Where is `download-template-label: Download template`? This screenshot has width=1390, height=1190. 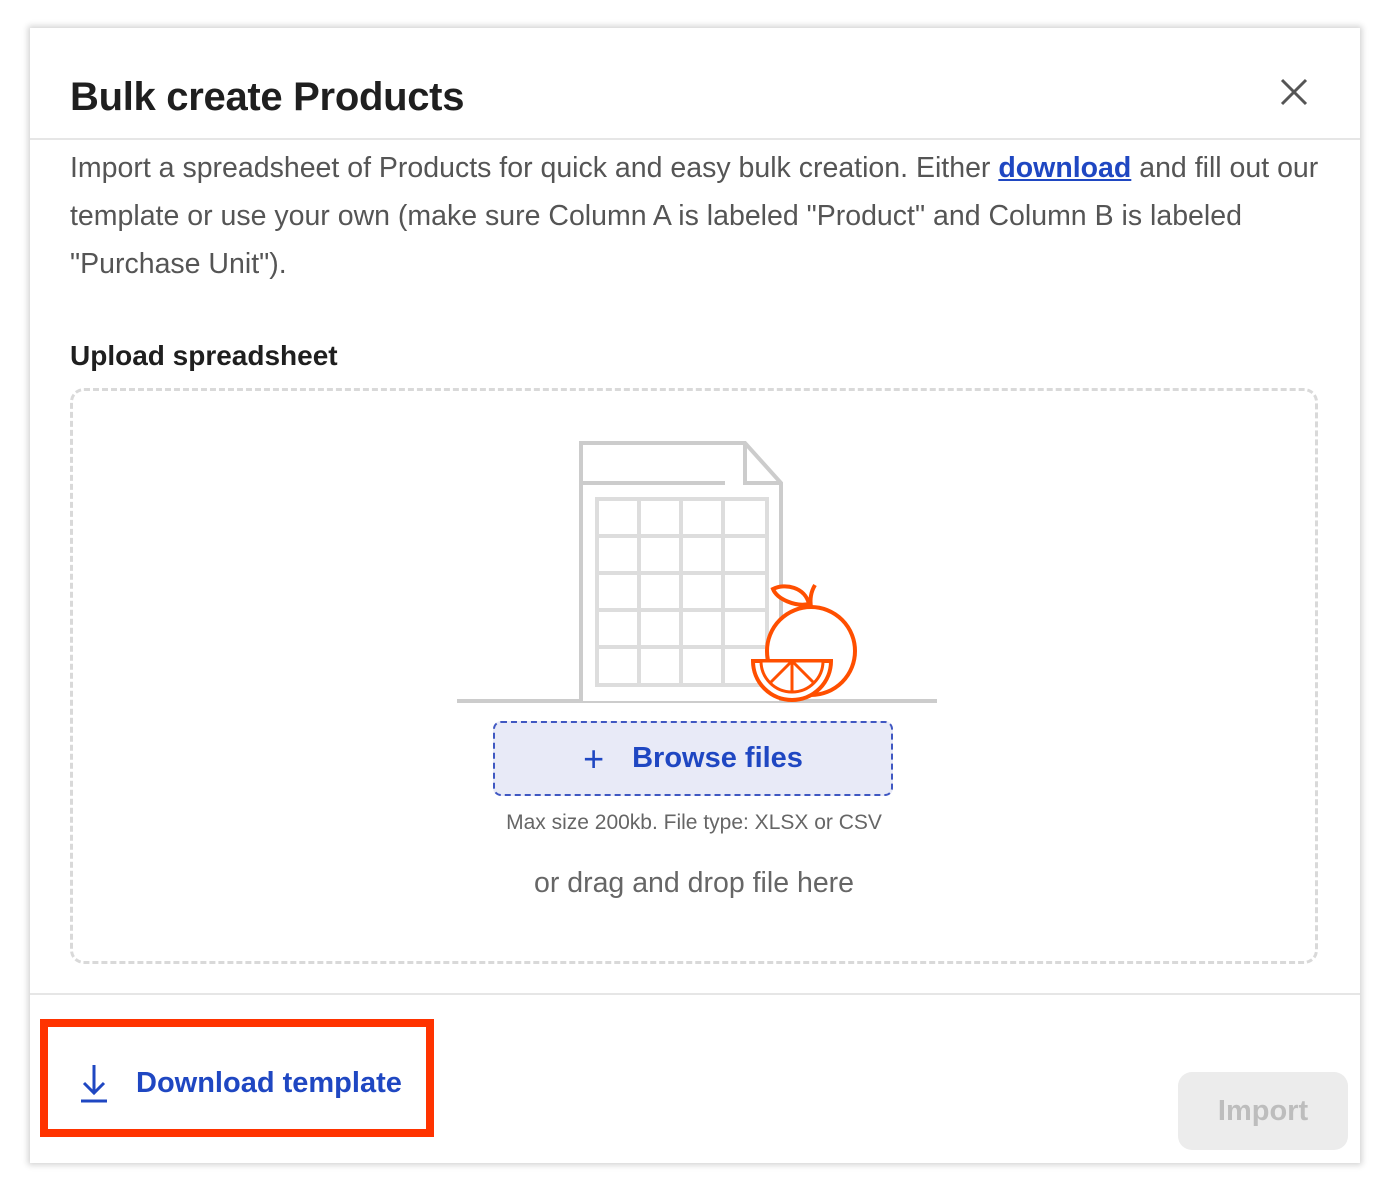
download-template-label: Download template is located at coordinates (269, 1082).